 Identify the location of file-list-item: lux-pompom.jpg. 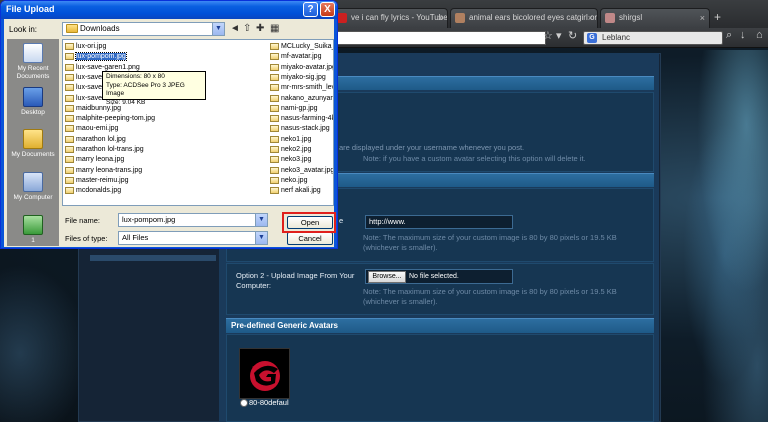
(167, 57).